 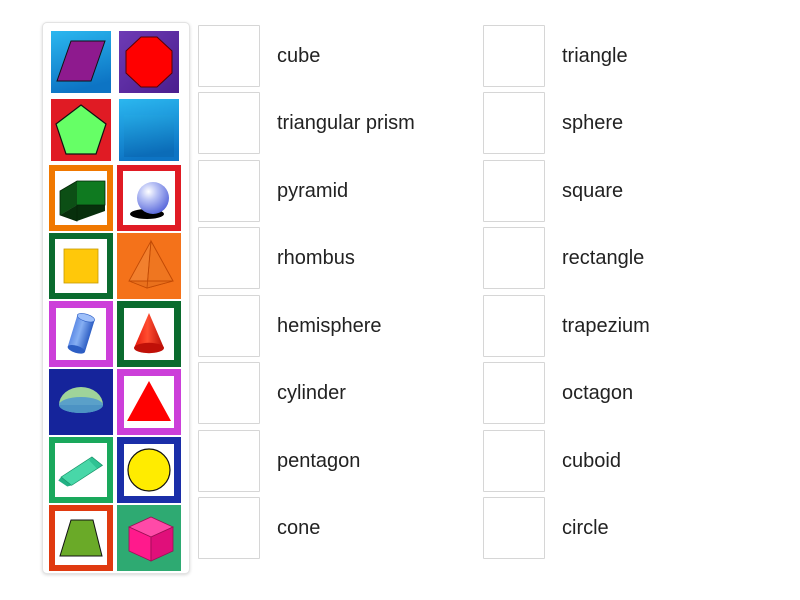 I want to click on answer-label: sphere, so click(x=593, y=123).